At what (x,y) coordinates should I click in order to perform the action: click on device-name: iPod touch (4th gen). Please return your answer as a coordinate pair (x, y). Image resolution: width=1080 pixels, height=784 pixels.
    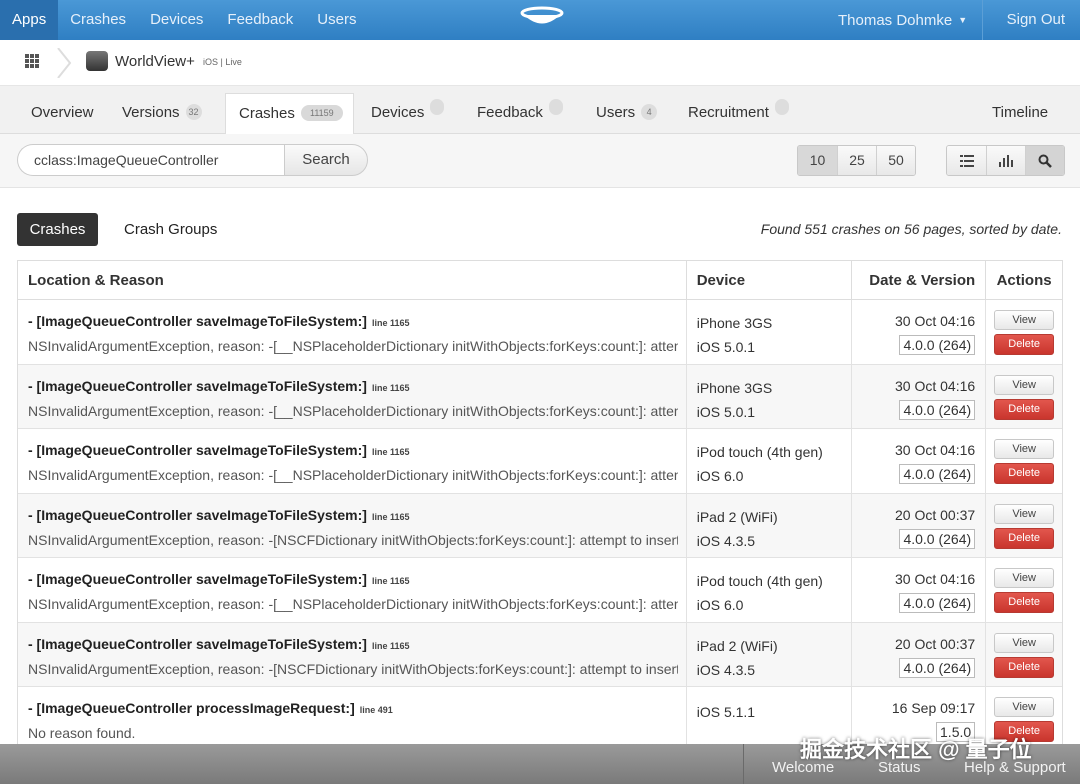
    Looking at the image, I should click on (759, 452).